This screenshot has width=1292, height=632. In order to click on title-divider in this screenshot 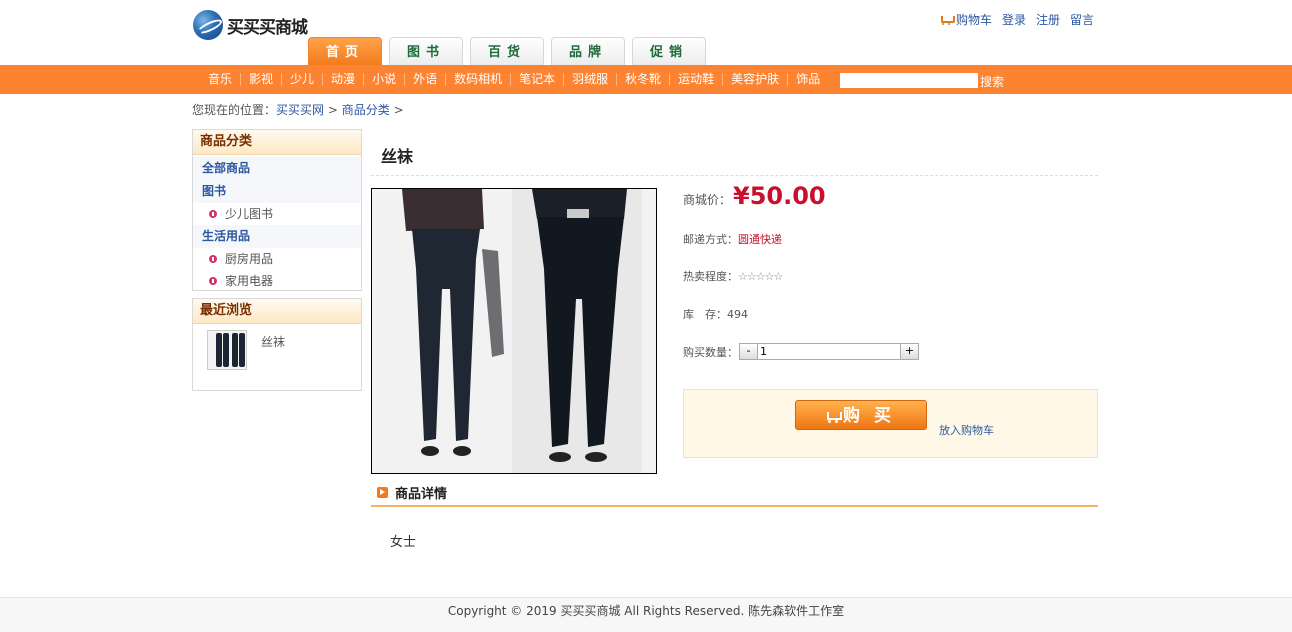, I will do `click(734, 175)`.